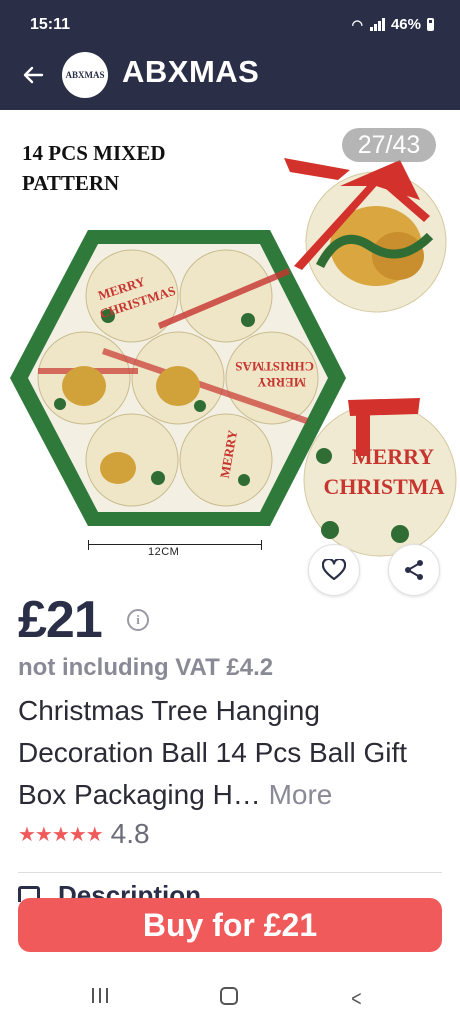 The height and width of the screenshot is (1024, 460). I want to click on signal-icon, so click(377, 24).